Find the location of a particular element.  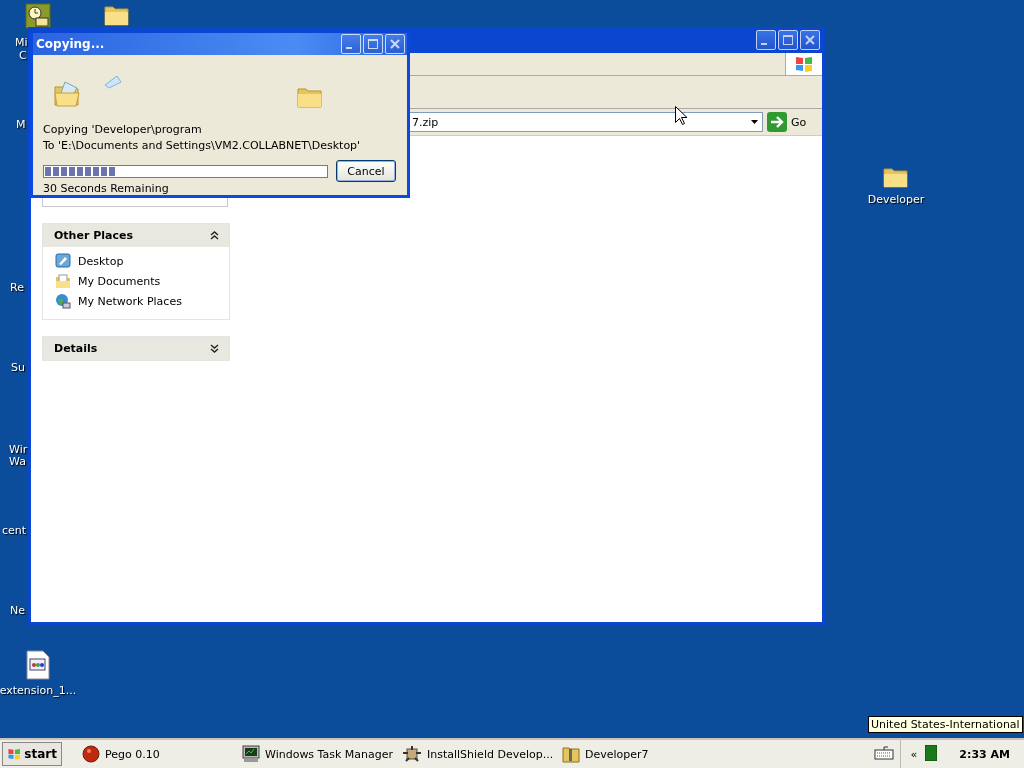

tooltip: United States-International is located at coordinates (945, 724).